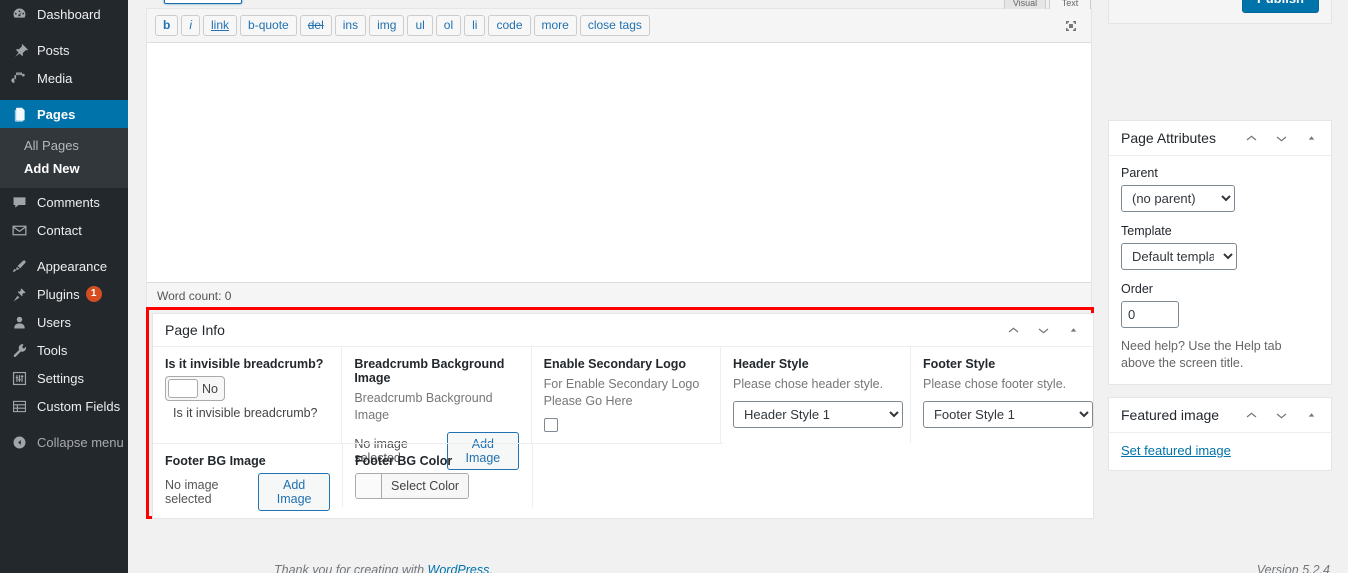 The image size is (1348, 573). Describe the element at coordinates (1281, 138) in the screenshot. I see `page-attributes-move-down-icon` at that location.